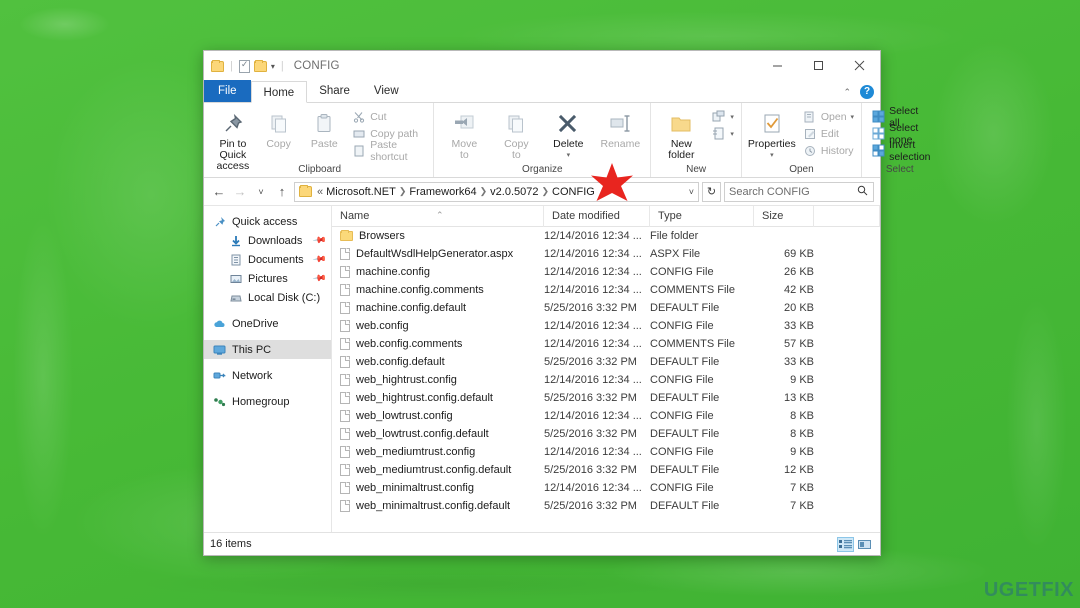  I want to click on easy-access-dropdown-icon: ▾, so click(732, 134).